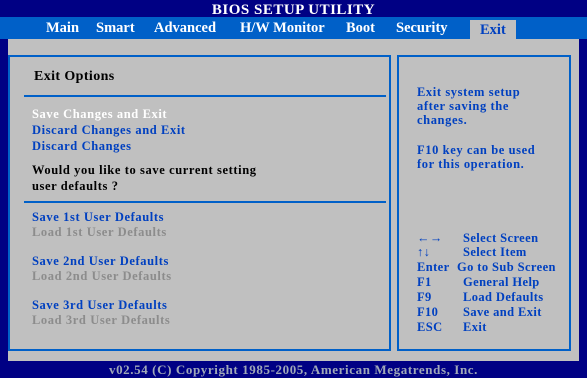  I want to click on help-line: after saving the, so click(463, 106).